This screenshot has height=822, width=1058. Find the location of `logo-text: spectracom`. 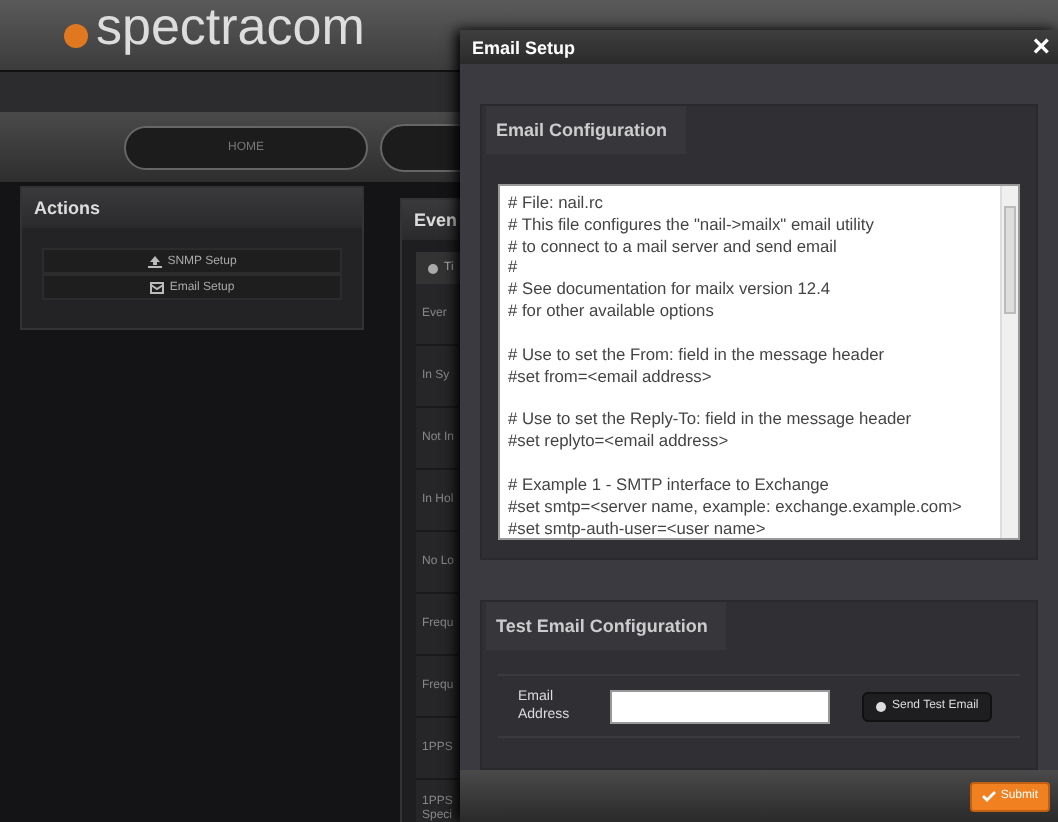

logo-text: spectracom is located at coordinates (230, 25).